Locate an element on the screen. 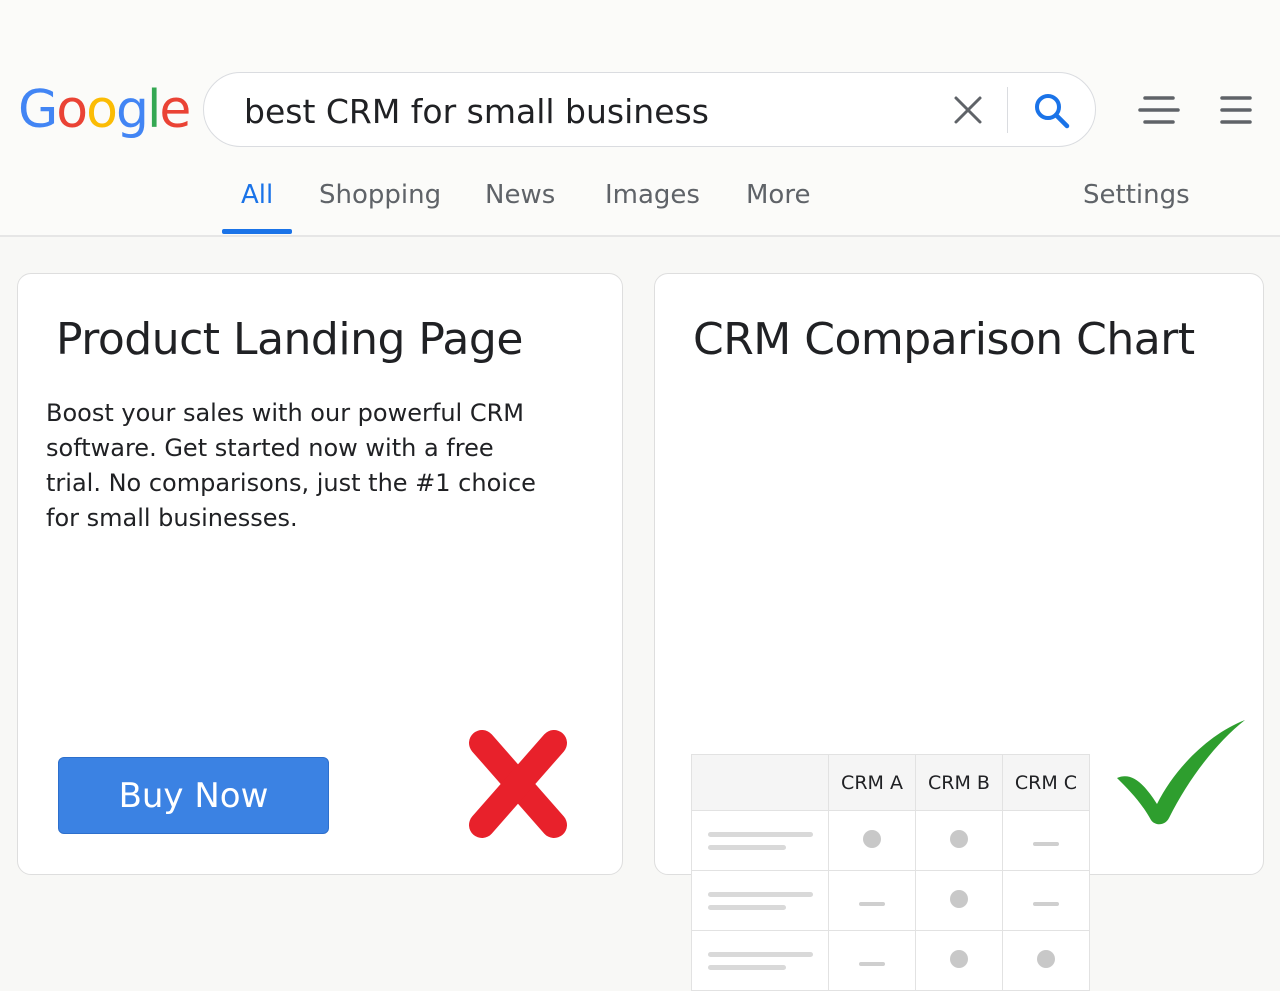 The image size is (1280, 991). search-box is located at coordinates (649, 109).